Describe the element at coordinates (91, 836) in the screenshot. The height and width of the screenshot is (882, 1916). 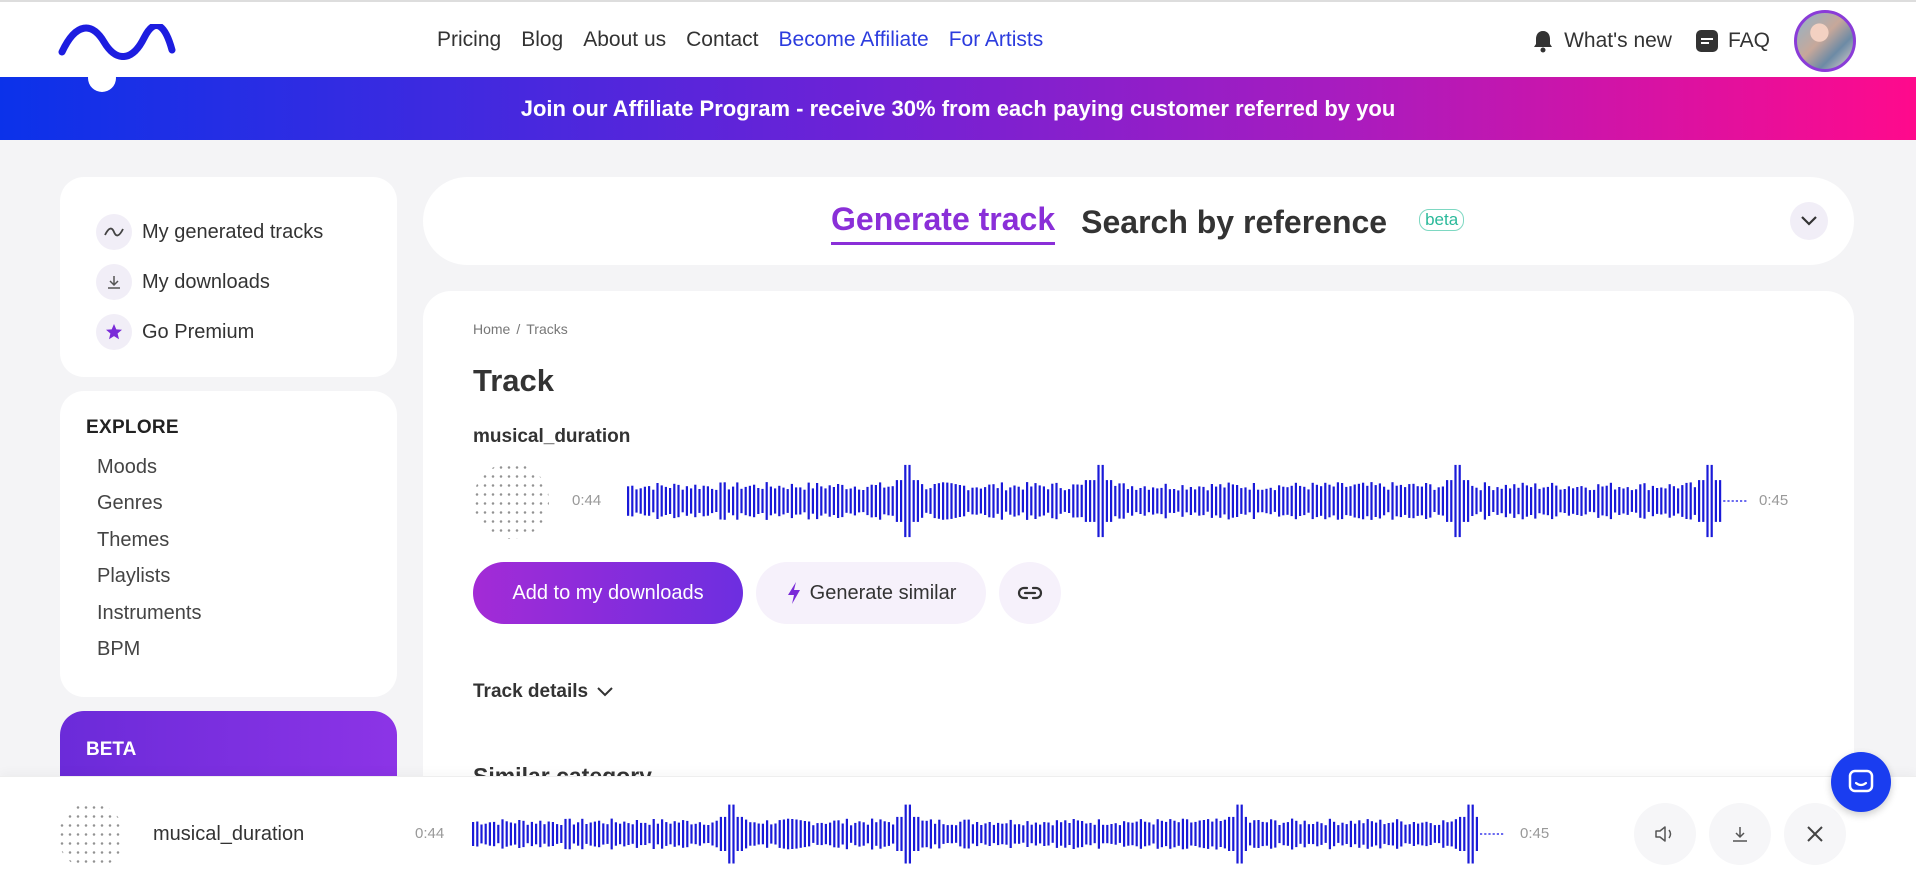
I see `player-cover` at that location.